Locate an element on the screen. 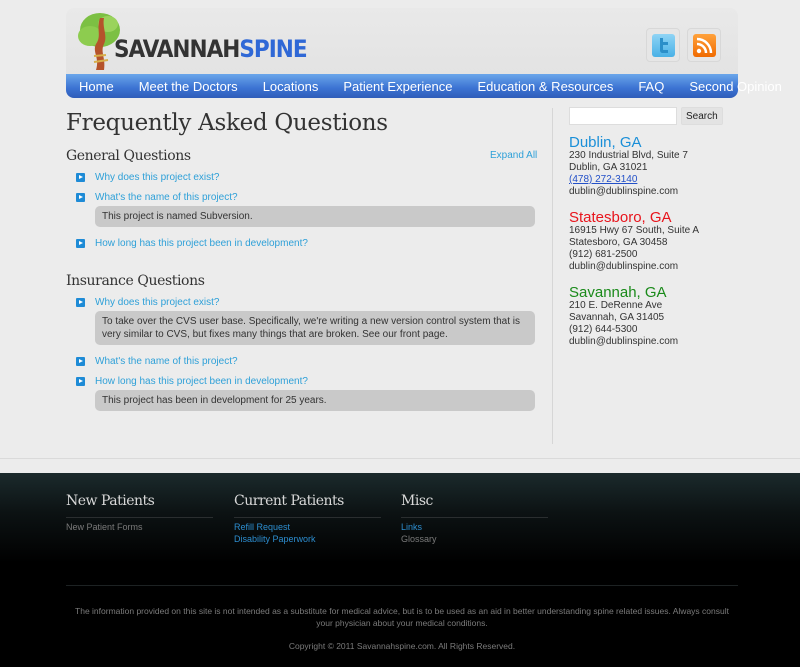  nav-home: Home is located at coordinates (96, 86).